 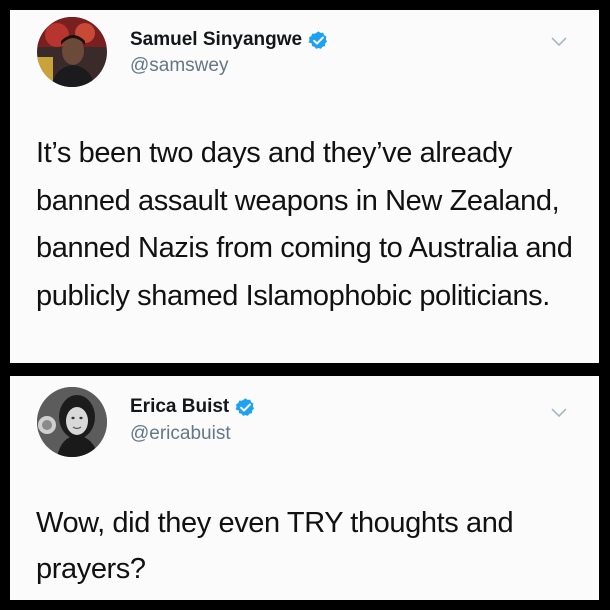 I want to click on author-name-row: Samuel Sinyangwe, so click(x=229, y=40).